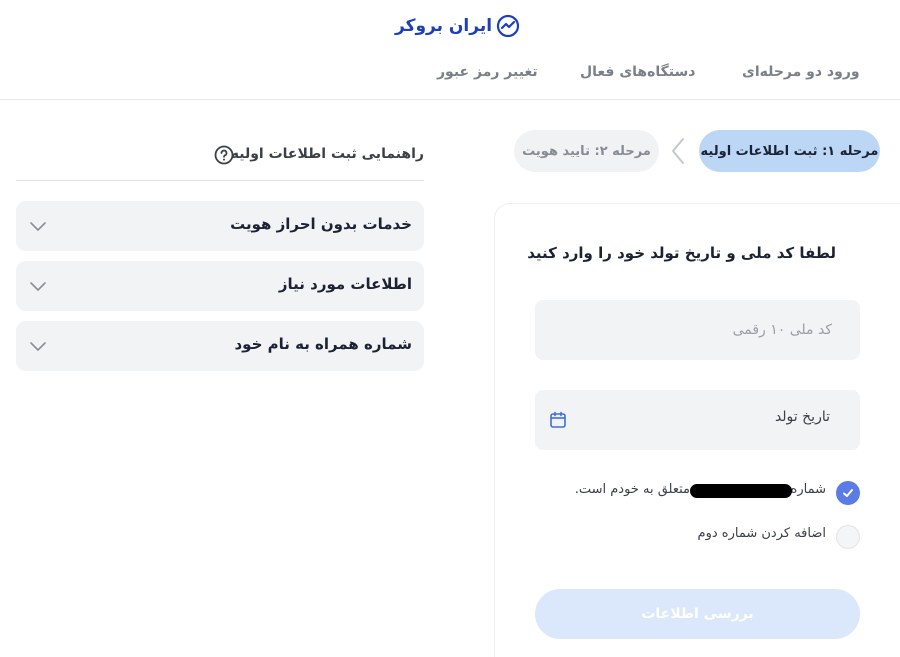 Image resolution: width=900 pixels, height=657 pixels. I want to click on check-icon, so click(848, 493).